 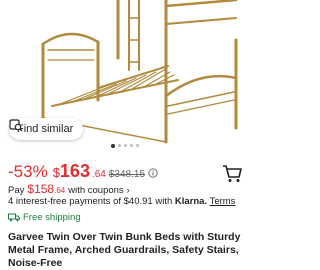 What do you see at coordinates (98, 174) in the screenshot?
I see `sale-price-cents: .64` at bounding box center [98, 174].